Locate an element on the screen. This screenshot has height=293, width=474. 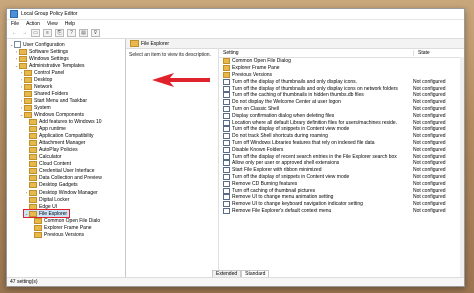
filter-icon: ⊽ is located at coordinates (95, 33).